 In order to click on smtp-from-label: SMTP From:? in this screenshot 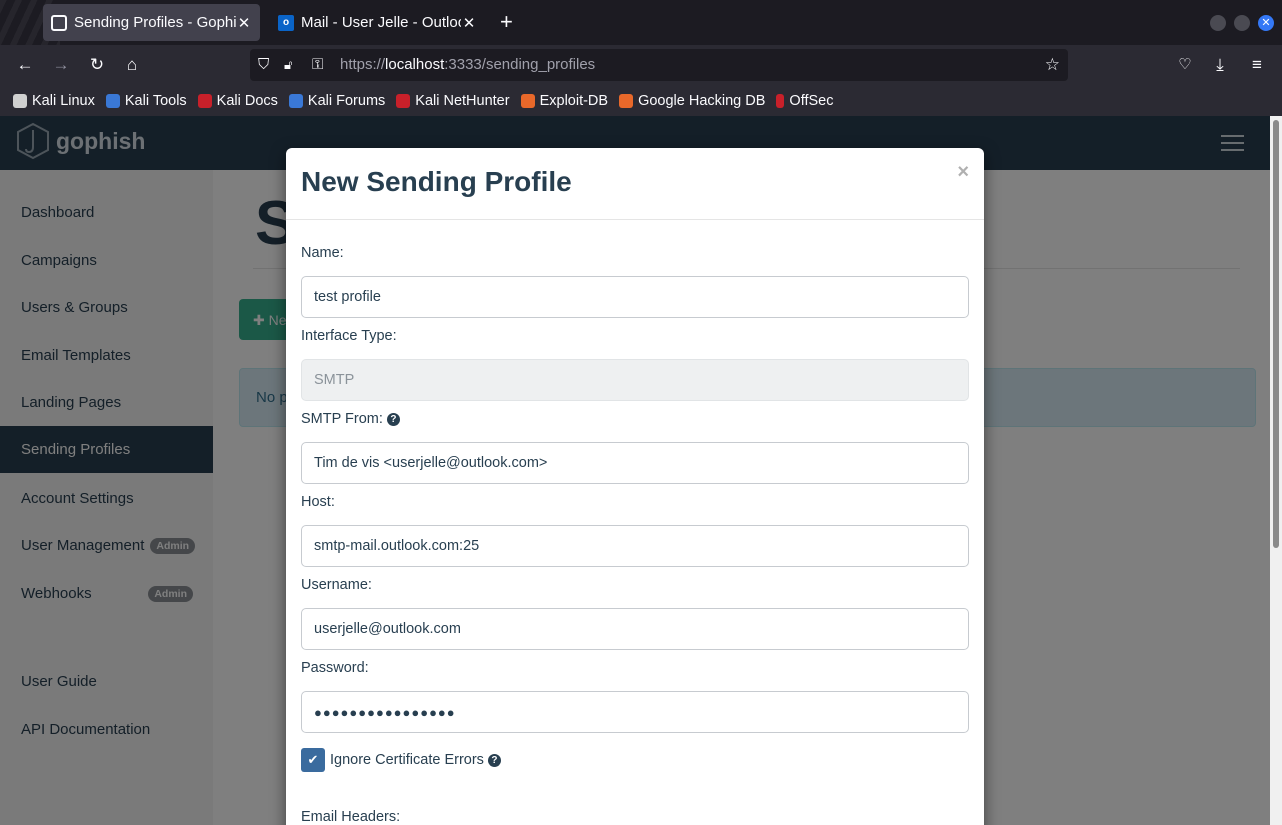, I will do `click(350, 419)`.